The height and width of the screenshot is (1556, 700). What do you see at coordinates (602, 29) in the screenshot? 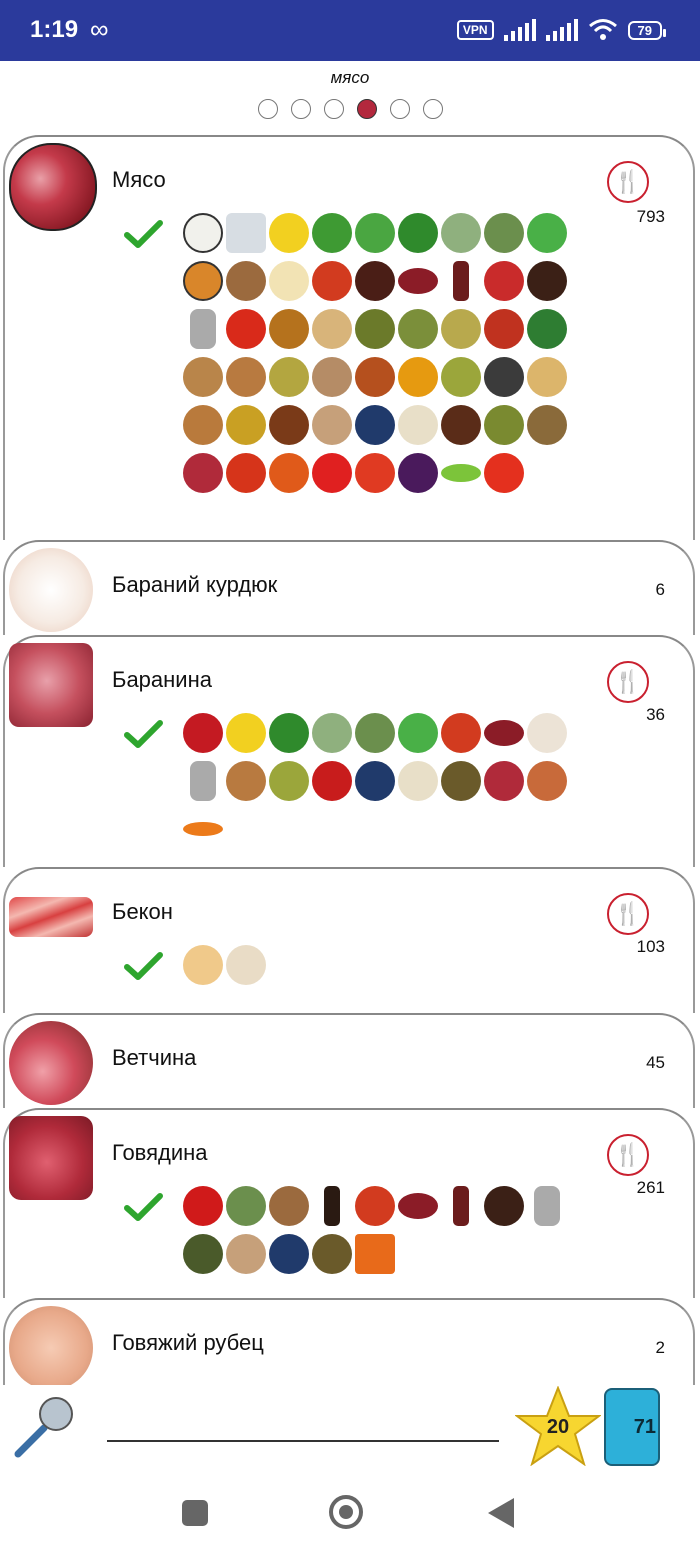
I see `wifi-icon` at bounding box center [602, 29].